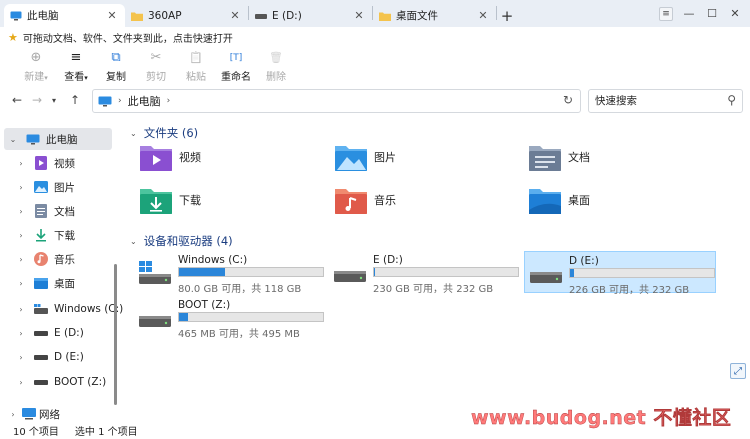 Image resolution: width=750 pixels, height=439 pixels. I want to click on folder-music: 音乐, so click(425, 200).